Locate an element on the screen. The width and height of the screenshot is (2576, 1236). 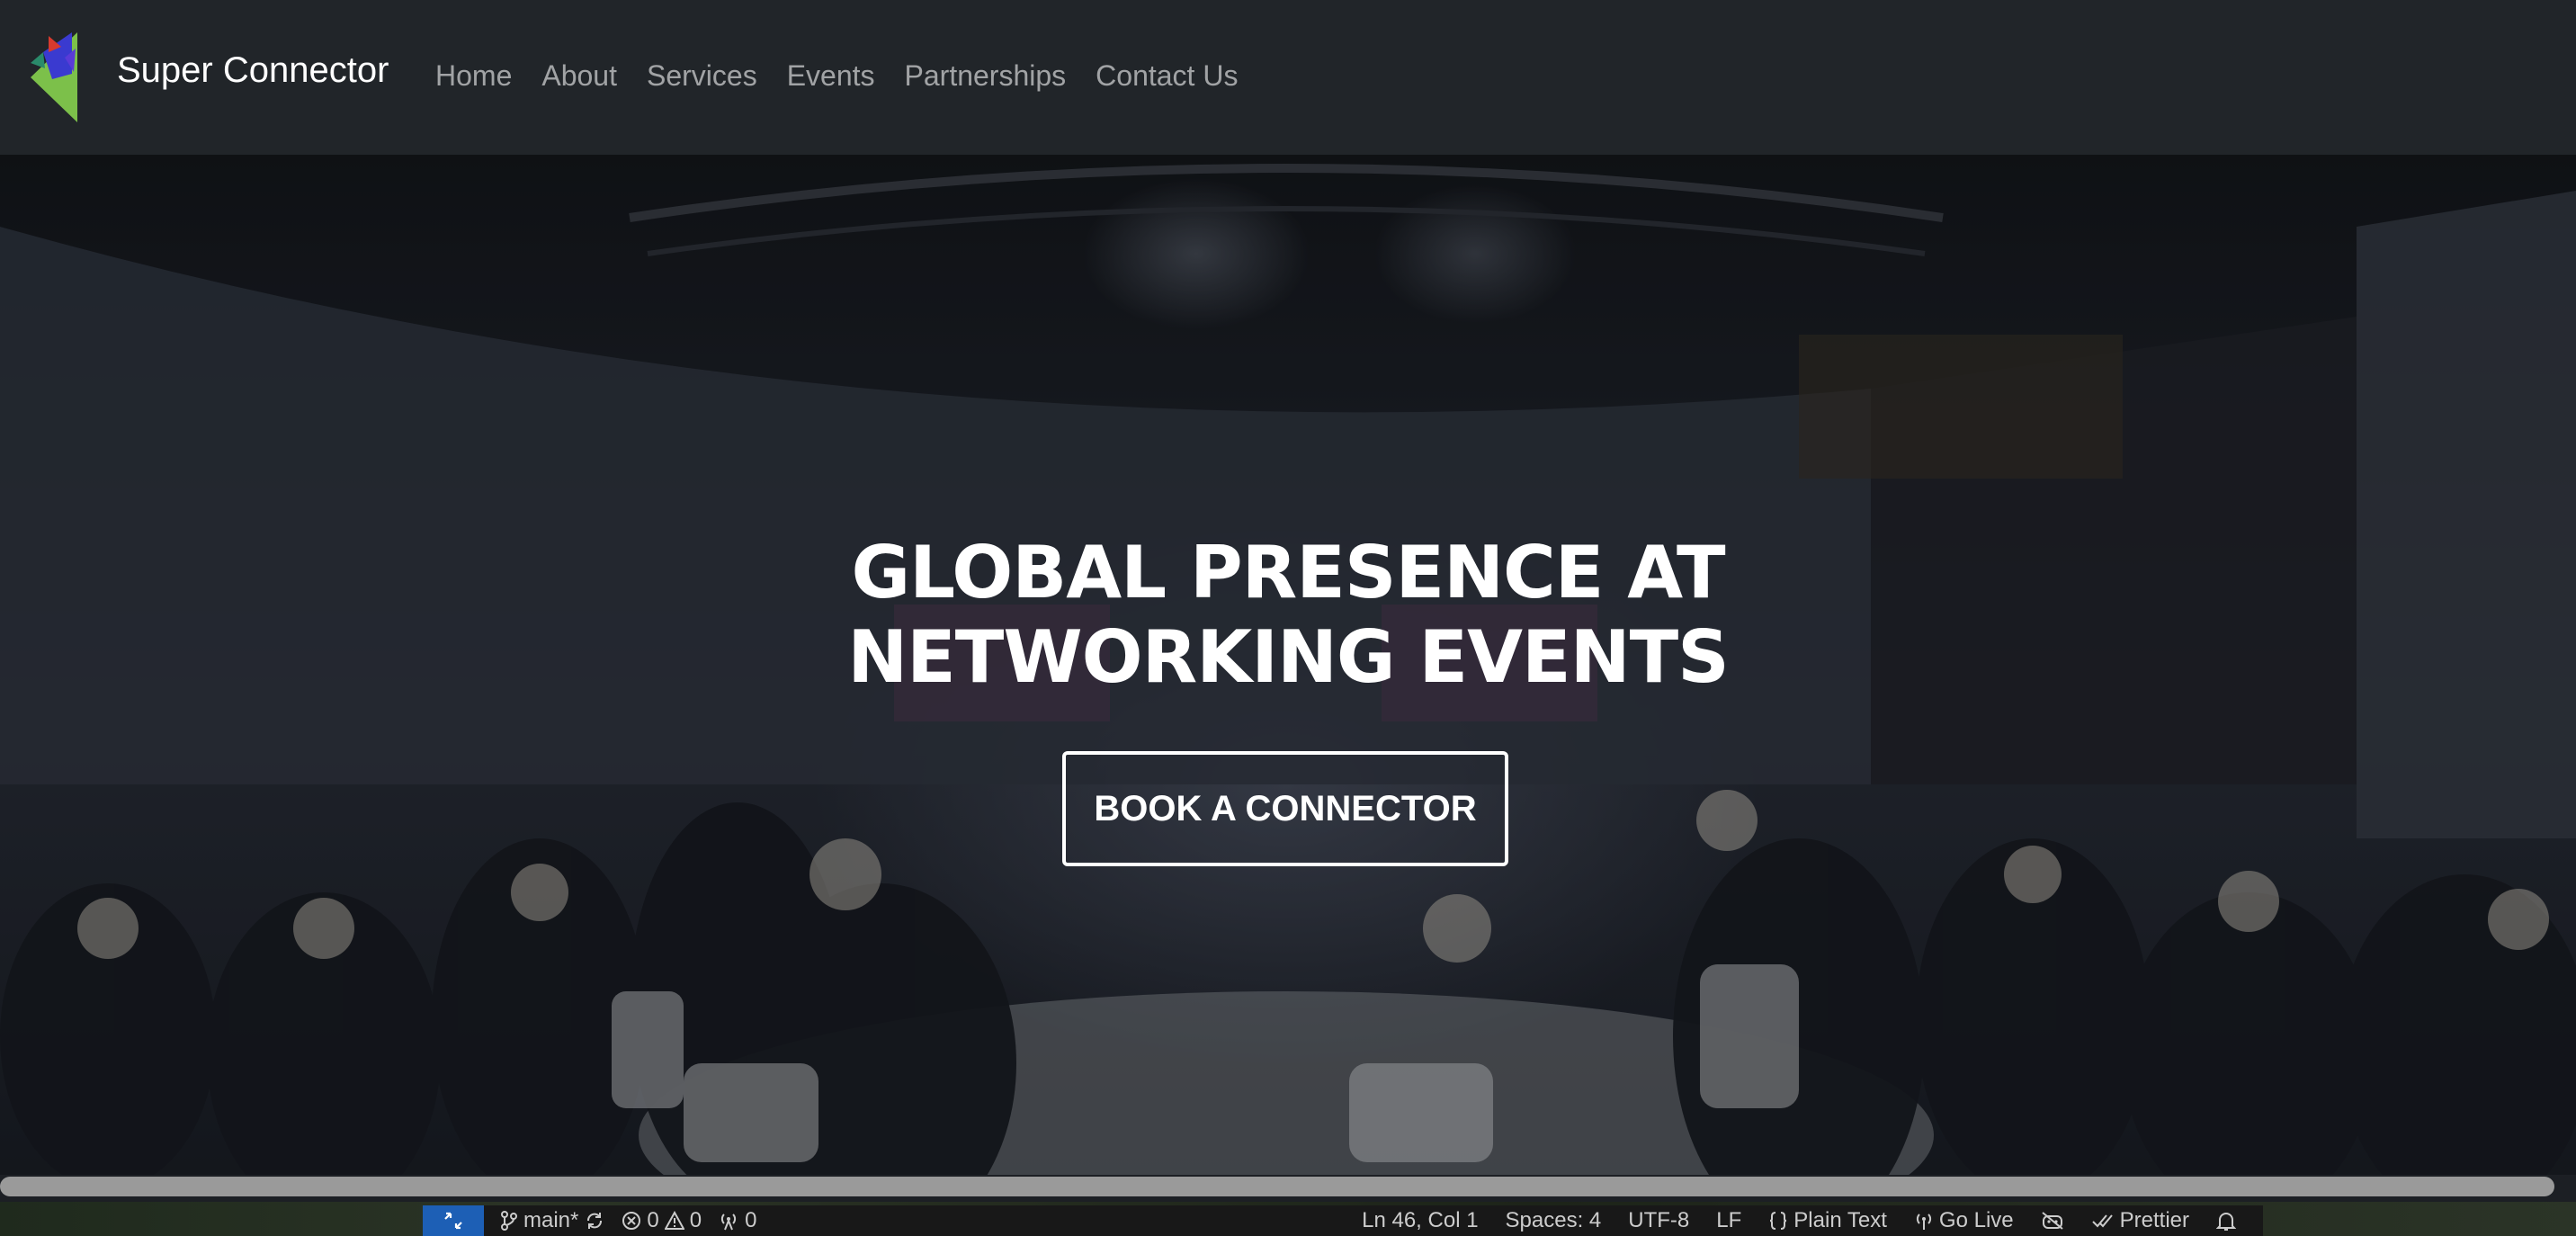
branch-indicator: main* is located at coordinates (552, 1220).